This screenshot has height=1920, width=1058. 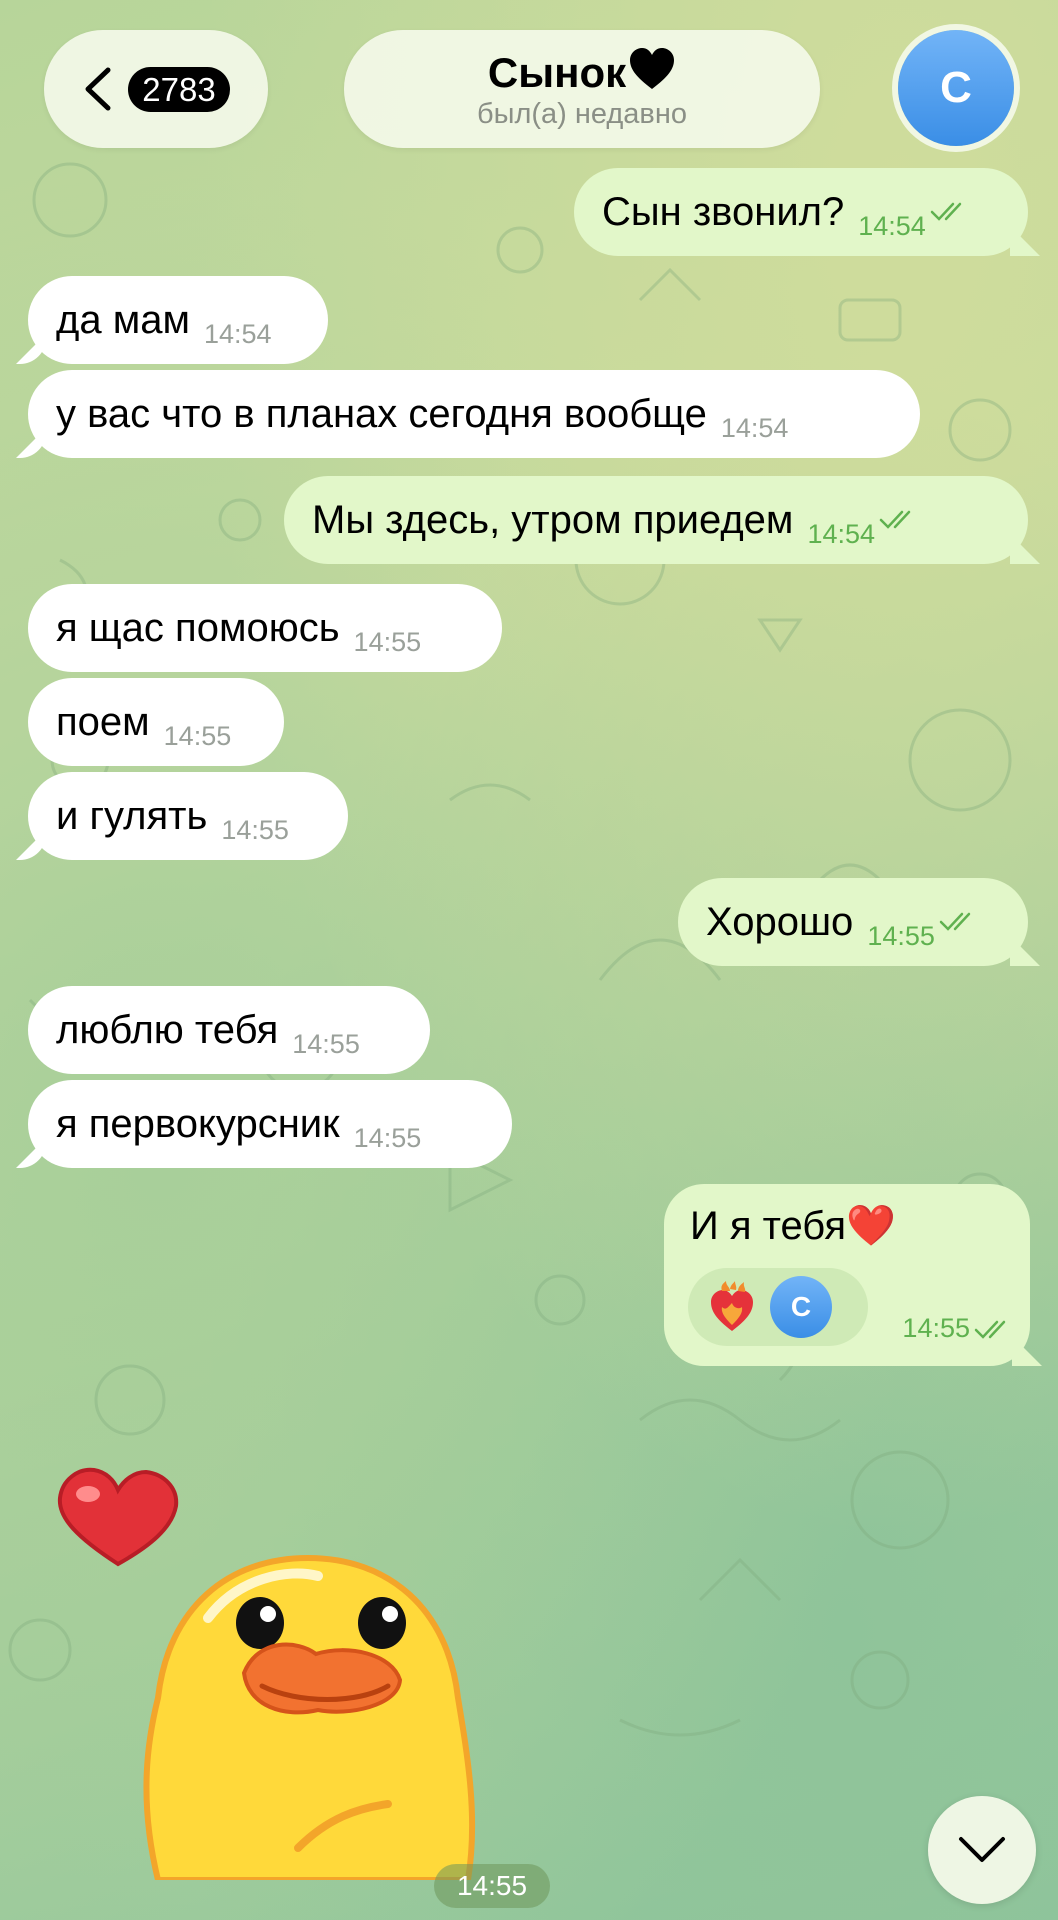 What do you see at coordinates (118, 1517) in the screenshot?
I see `sticker-heart-icon` at bounding box center [118, 1517].